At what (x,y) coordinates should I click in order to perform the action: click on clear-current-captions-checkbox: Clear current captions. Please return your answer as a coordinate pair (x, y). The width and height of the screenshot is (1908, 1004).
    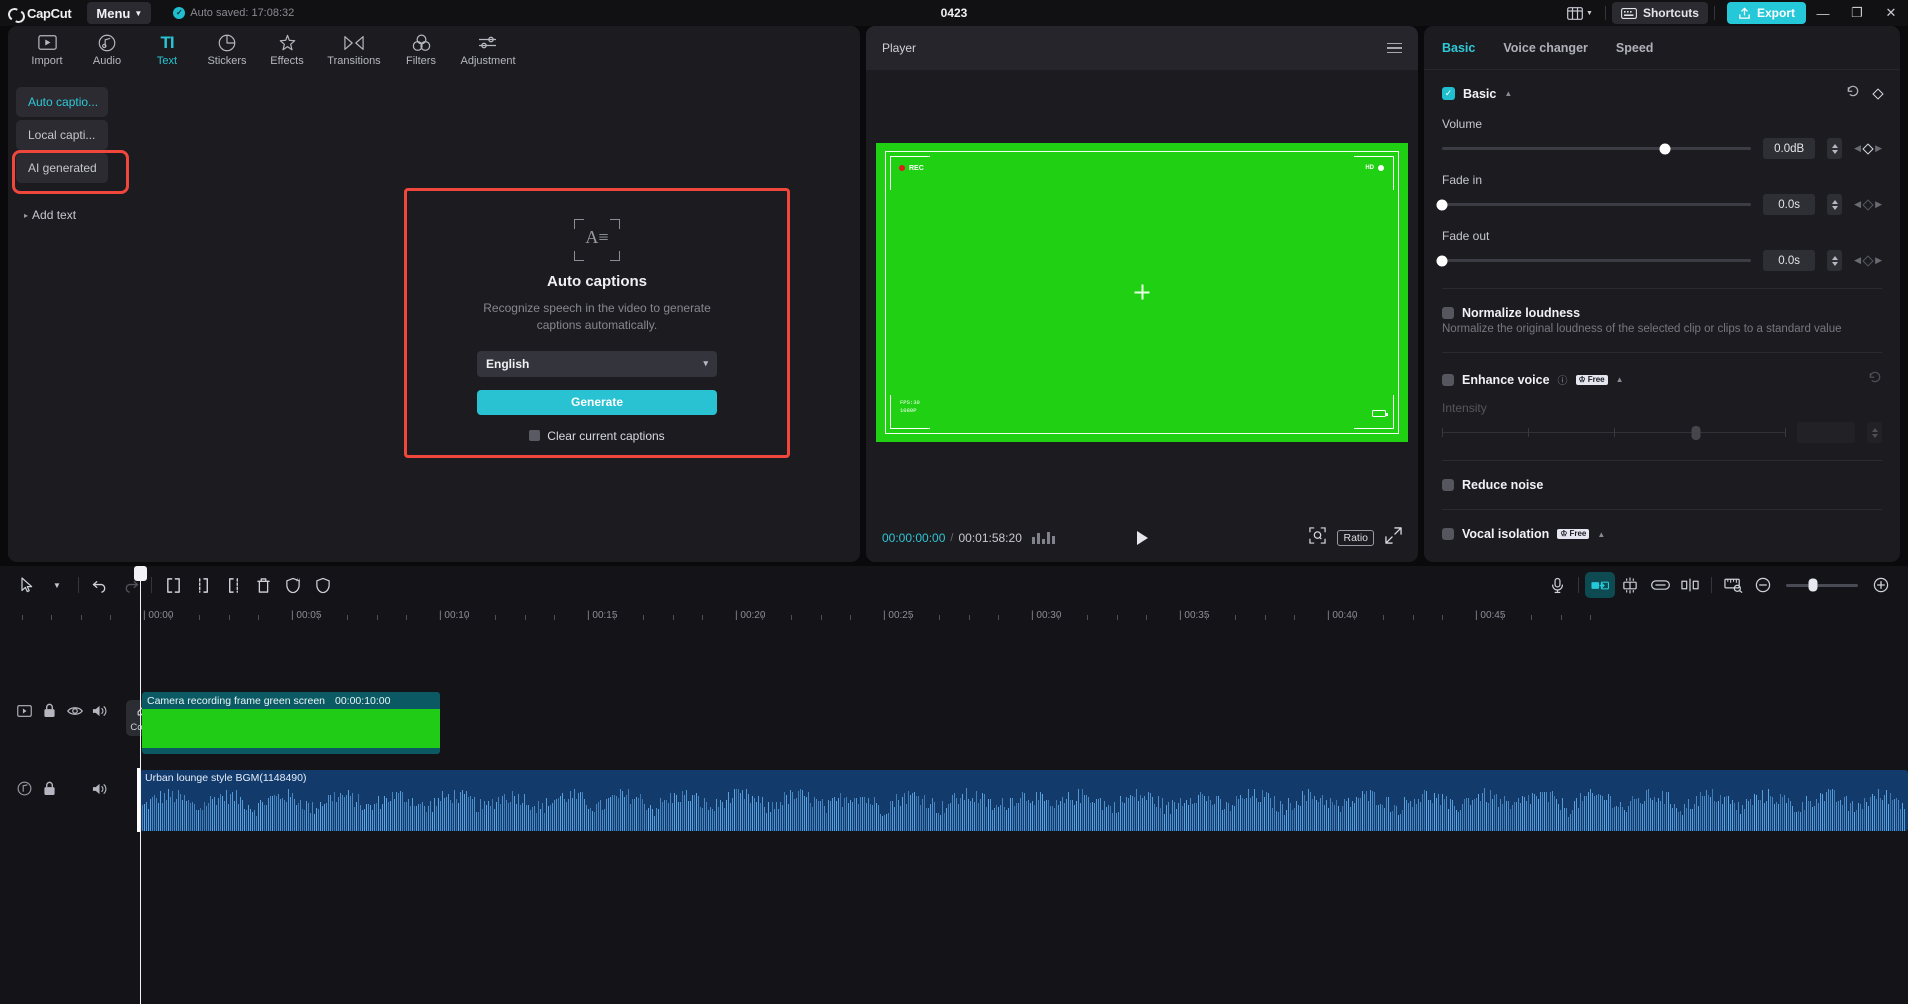
    Looking at the image, I should click on (597, 436).